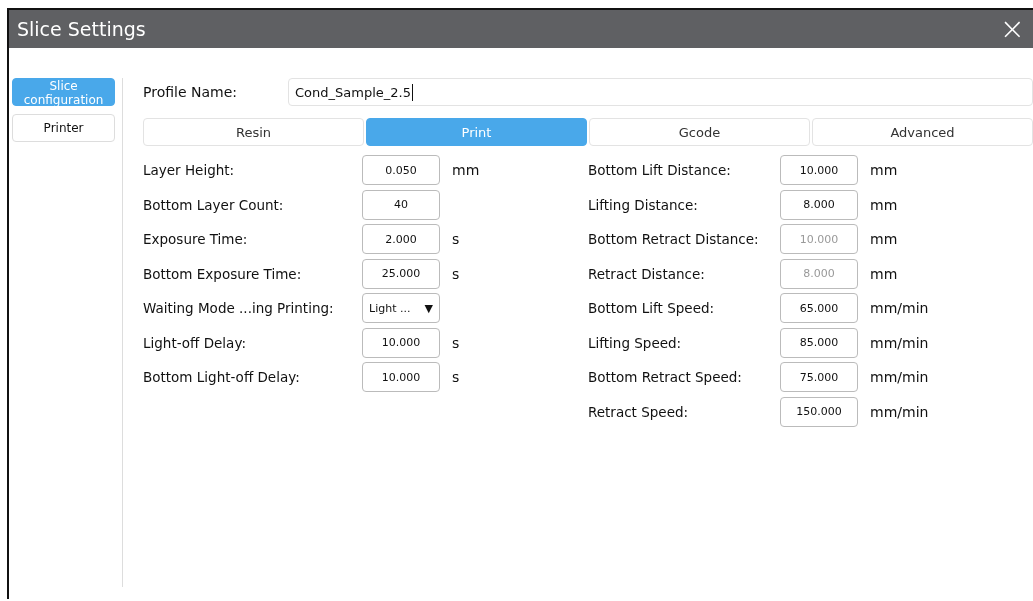  I want to click on field-label: Retract Distance:, so click(647, 273).